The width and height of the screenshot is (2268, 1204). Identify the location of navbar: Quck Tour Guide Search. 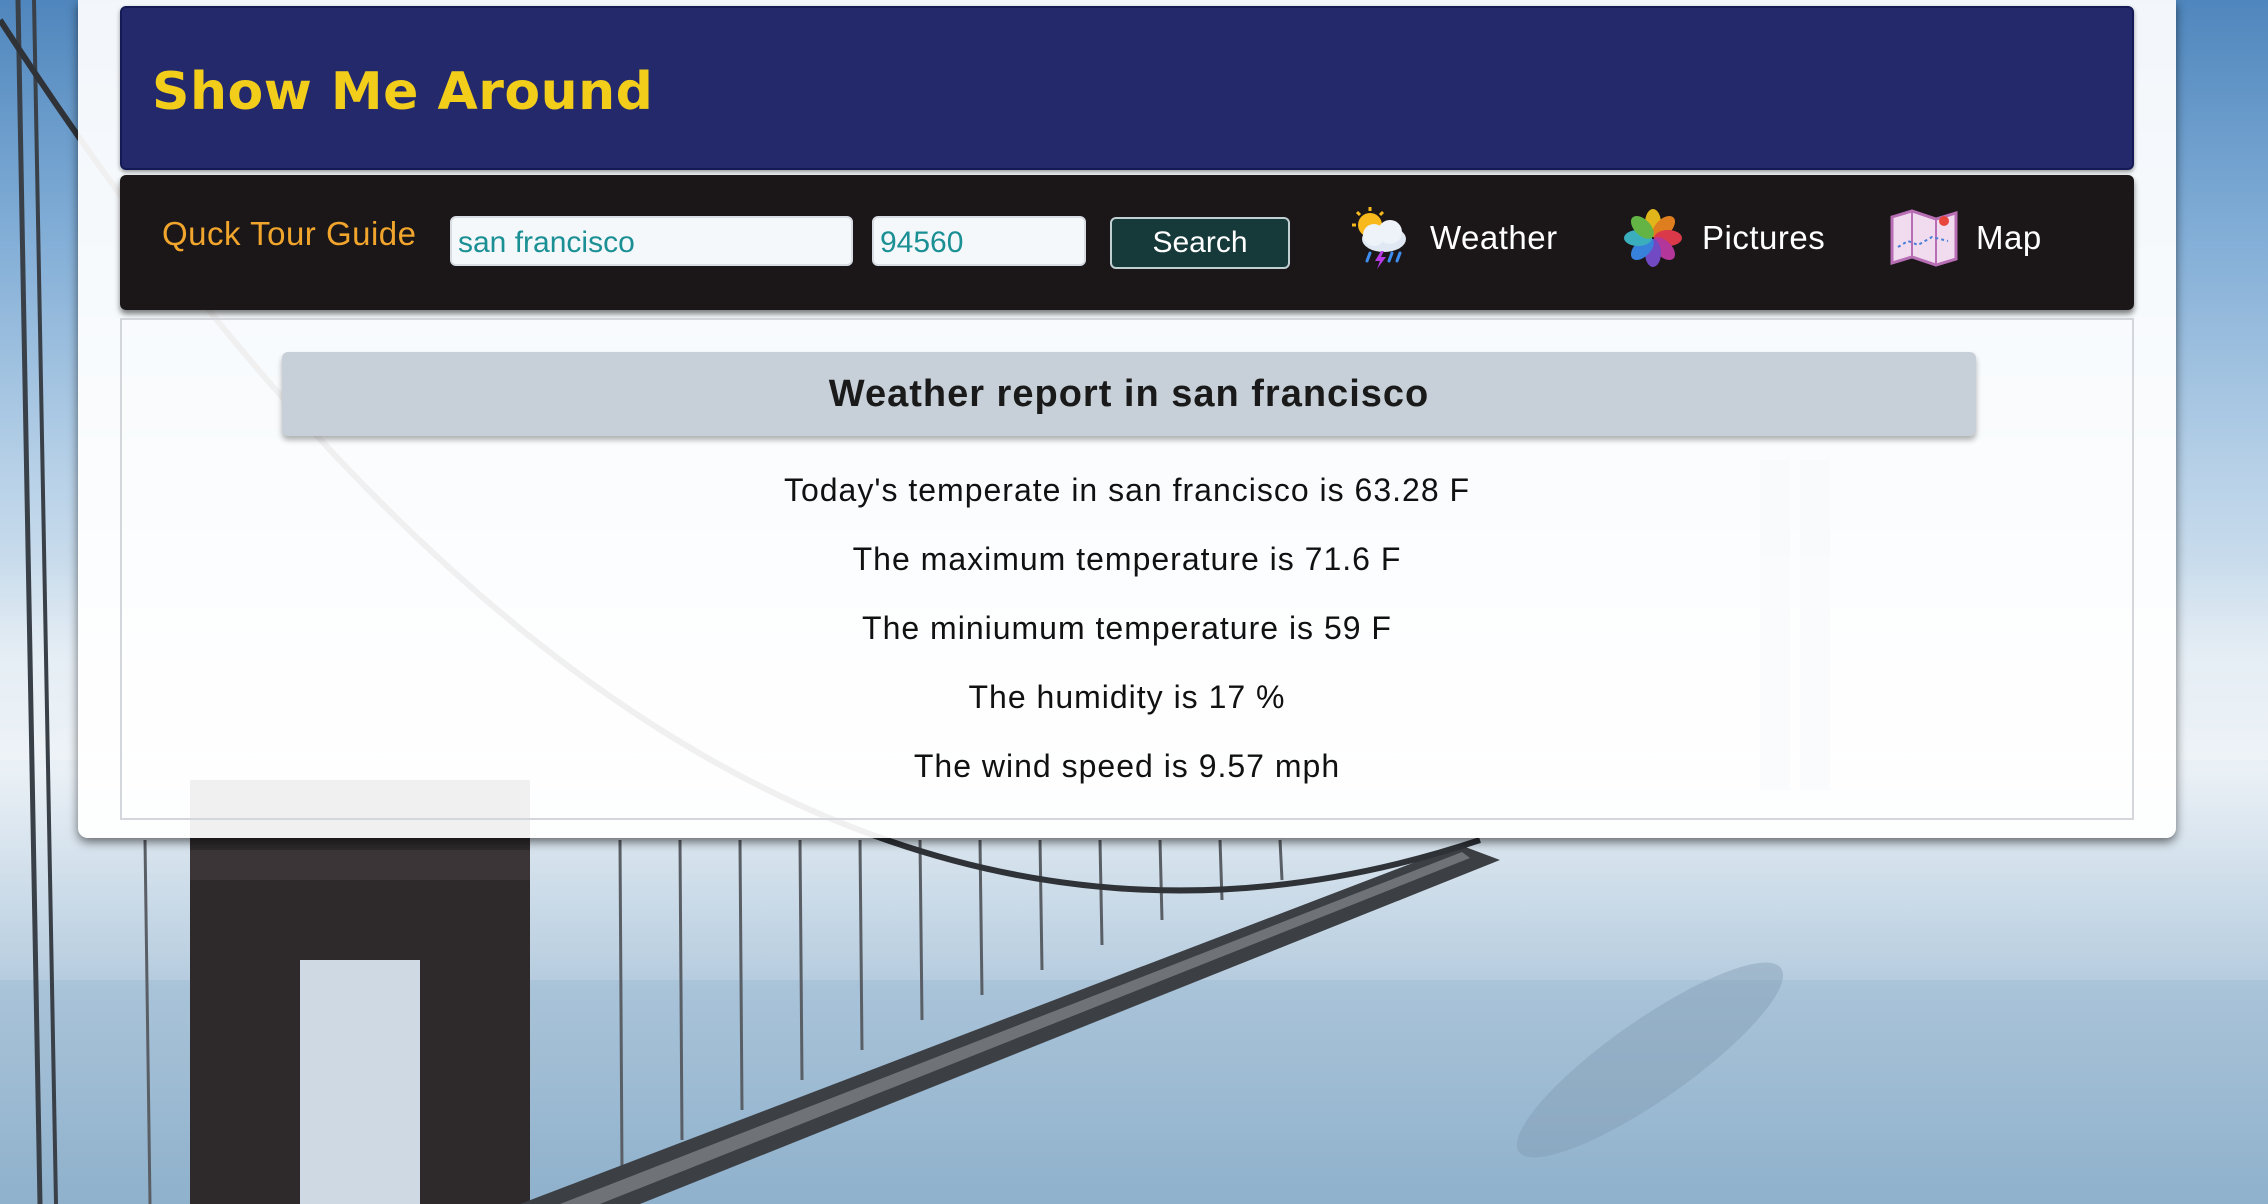
(1127, 242).